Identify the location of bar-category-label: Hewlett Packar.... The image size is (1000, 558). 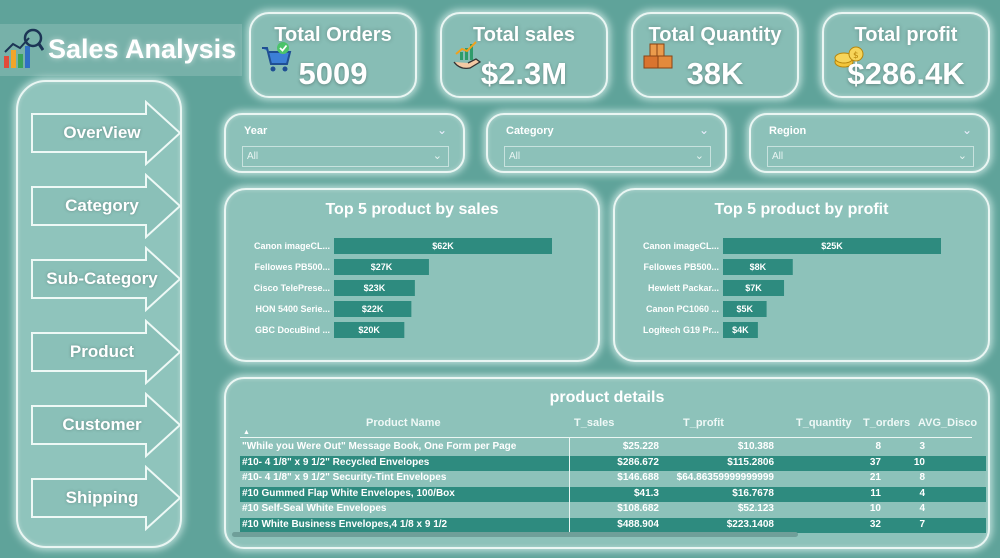
(683, 288).